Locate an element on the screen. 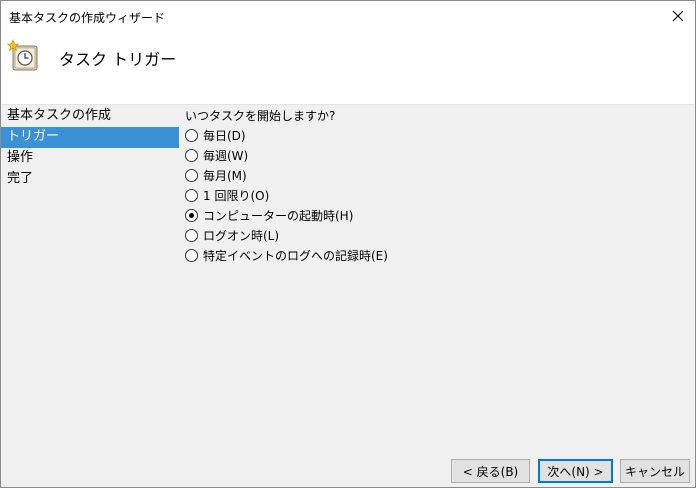 The height and width of the screenshot is (488, 696). radio-event-logged: 特定イベントのログへの記録時(E) is located at coordinates (435, 255).